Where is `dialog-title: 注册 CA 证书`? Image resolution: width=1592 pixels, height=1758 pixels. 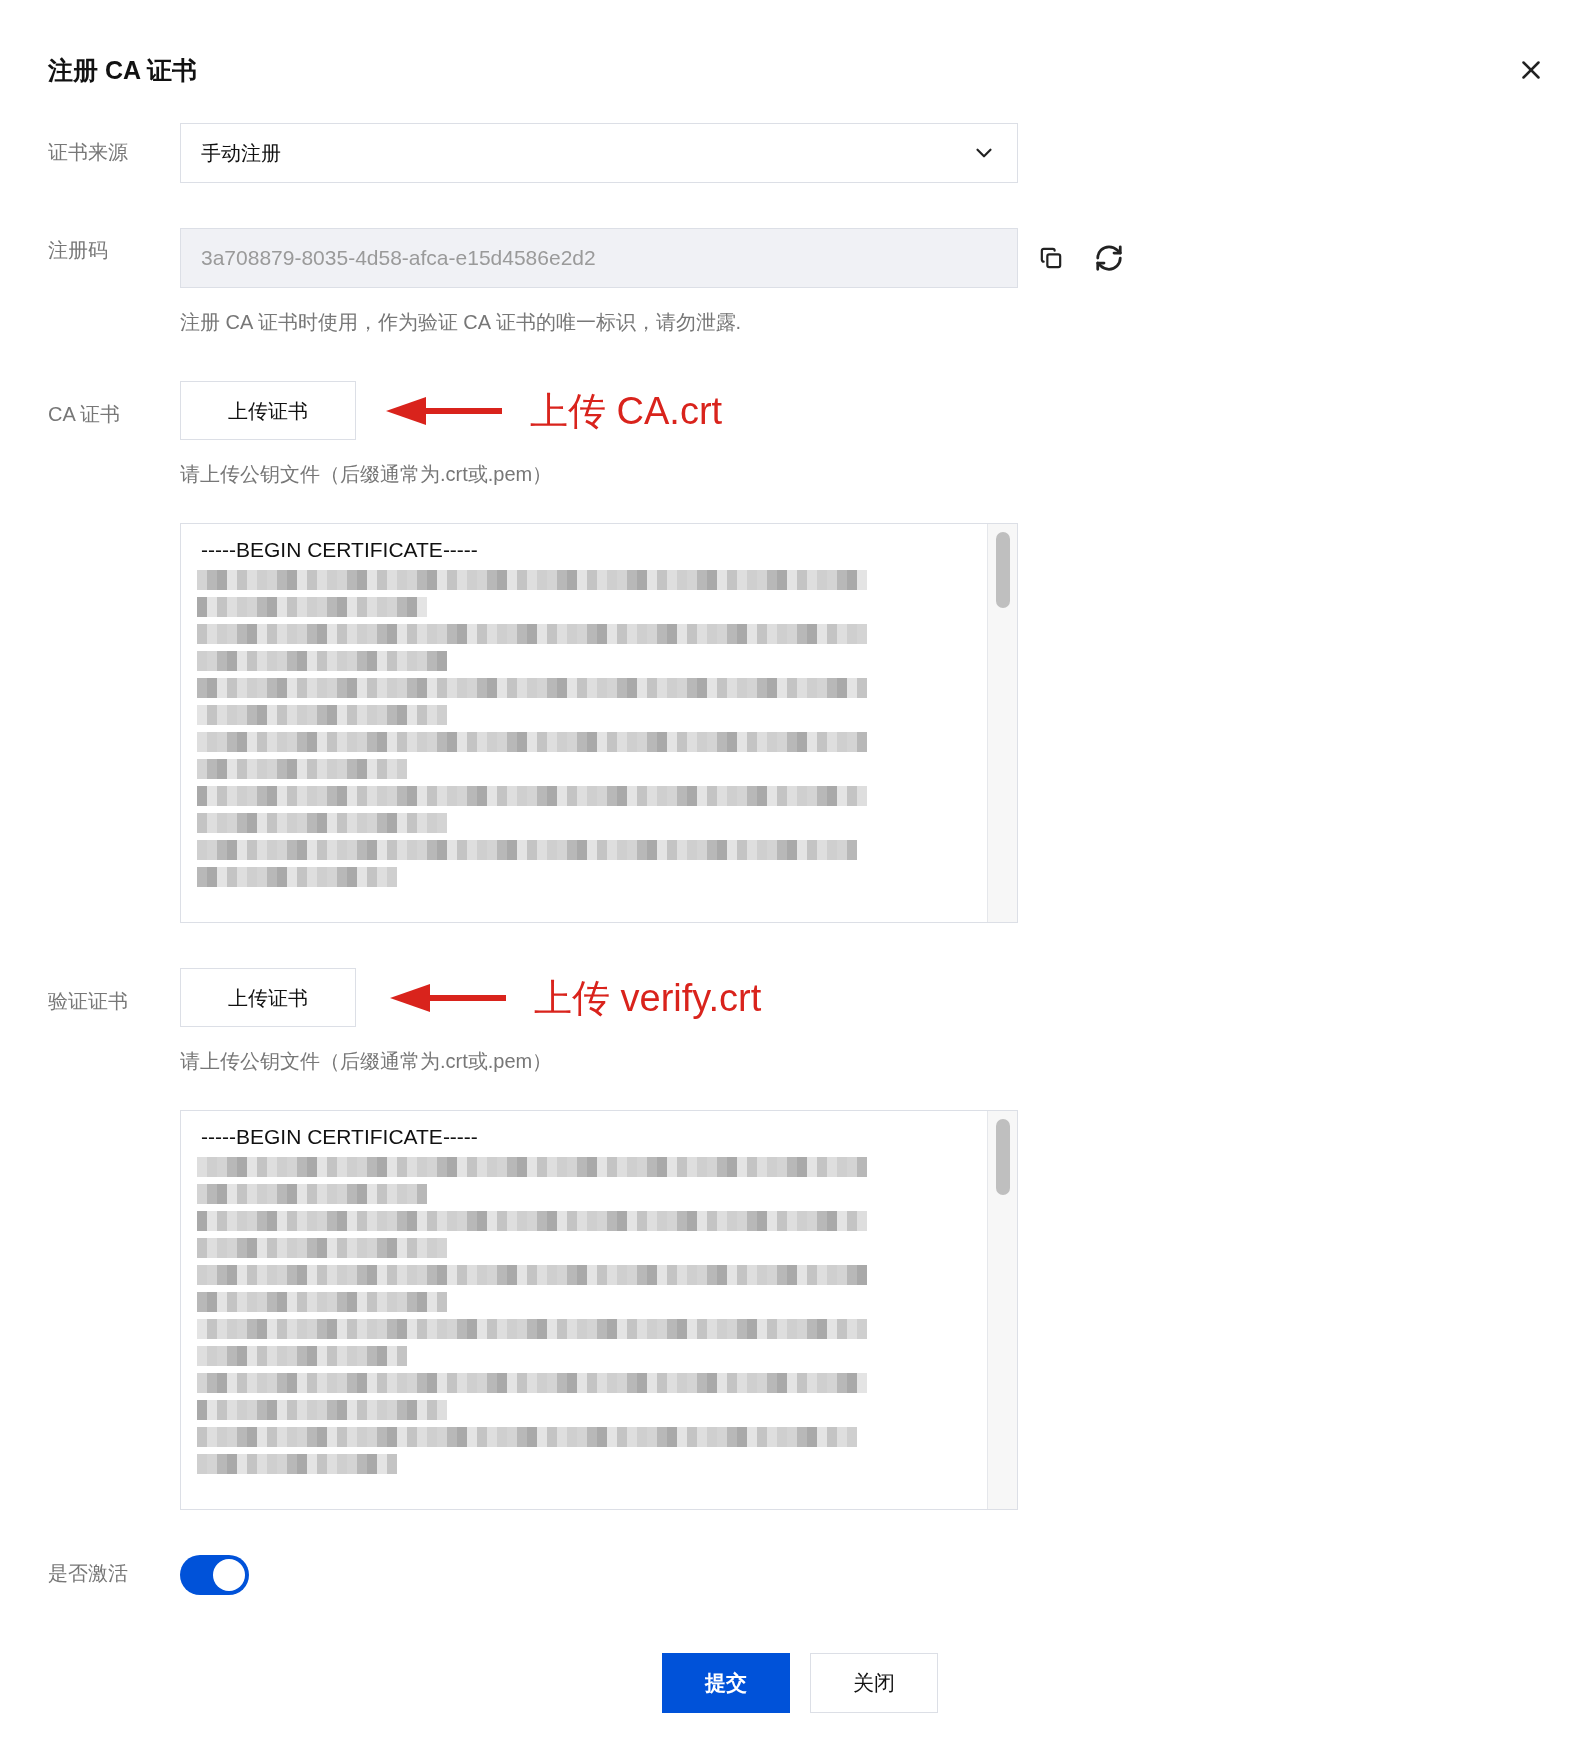 dialog-title: 注册 CA 证书 is located at coordinates (123, 70).